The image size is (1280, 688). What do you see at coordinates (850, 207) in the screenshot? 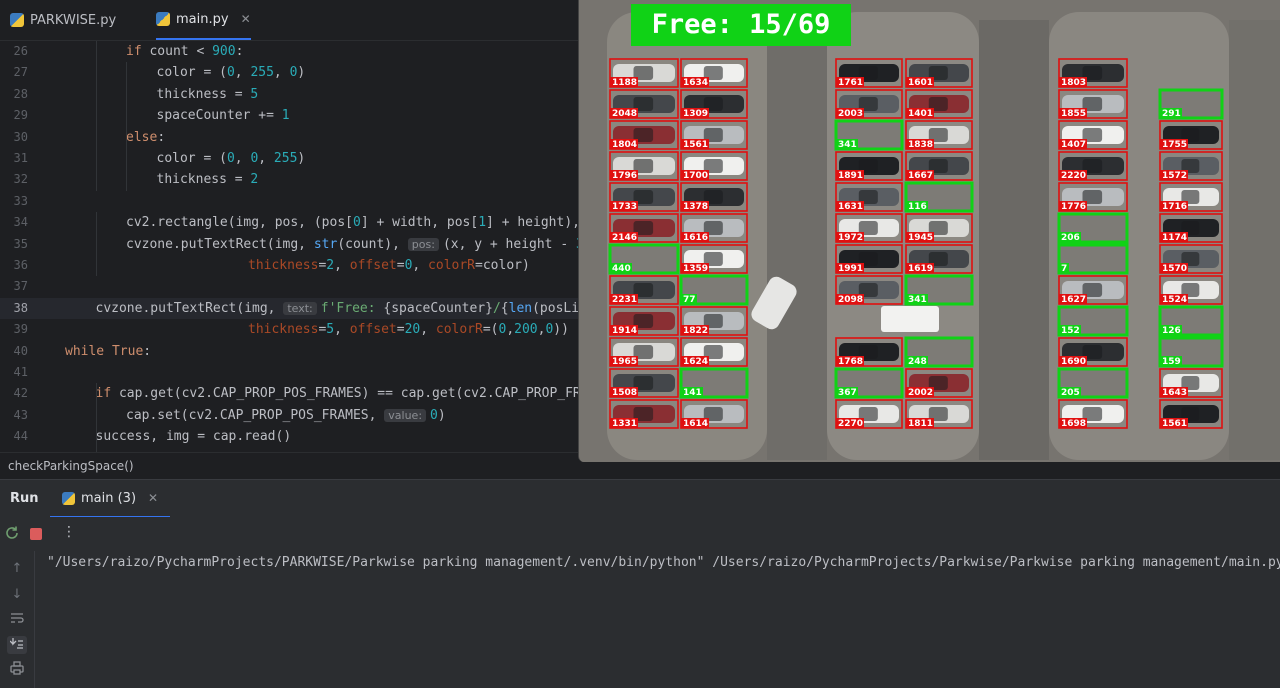
I see `spot-count-label: 1631` at bounding box center [850, 207].